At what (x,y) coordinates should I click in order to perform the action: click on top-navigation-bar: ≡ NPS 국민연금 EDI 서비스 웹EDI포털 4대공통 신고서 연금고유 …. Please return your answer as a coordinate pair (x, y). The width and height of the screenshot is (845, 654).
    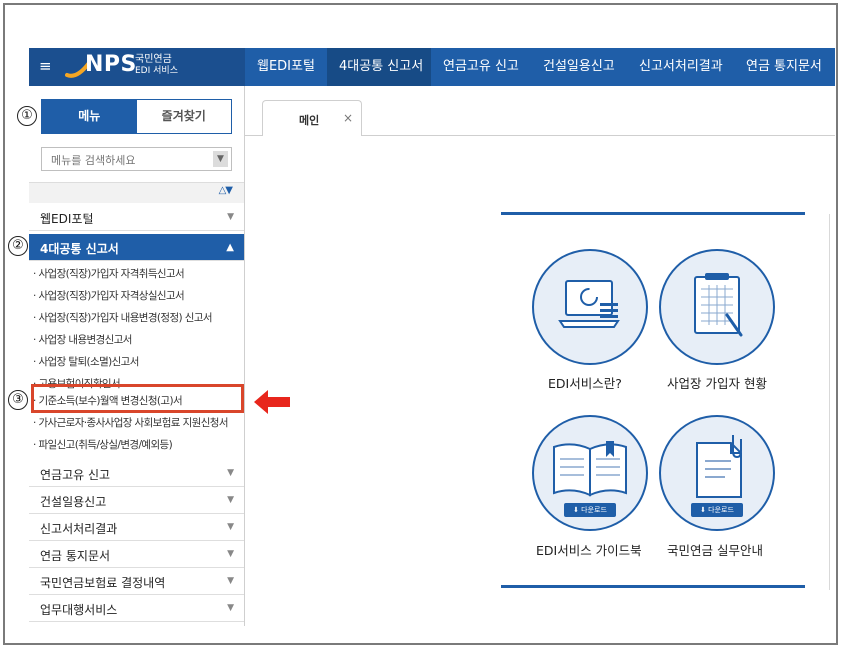
    Looking at the image, I should click on (432, 67).